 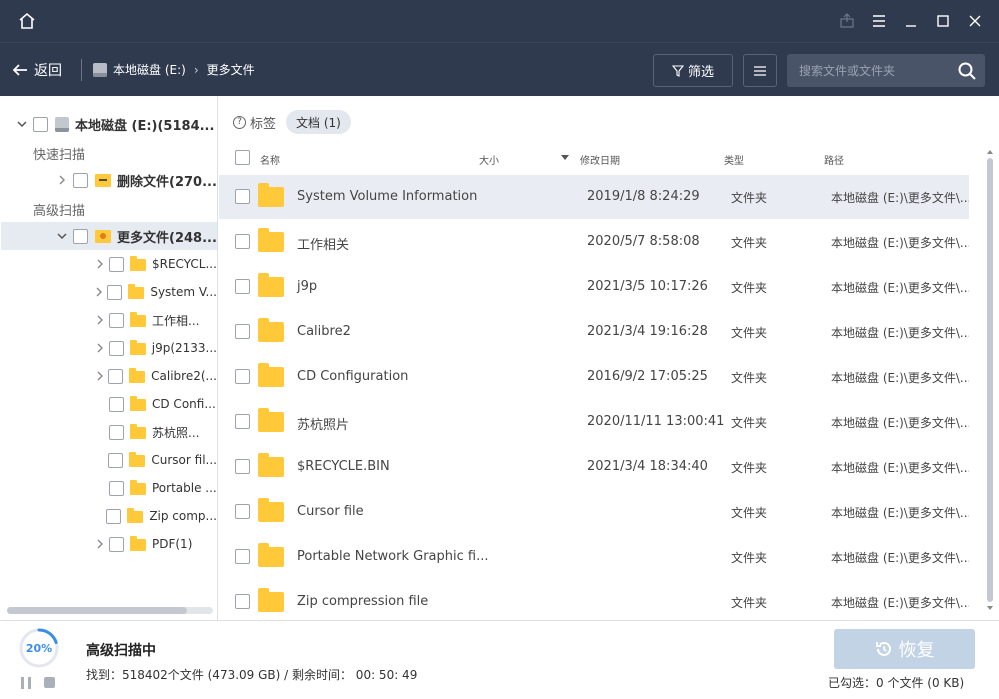 What do you see at coordinates (49, 682) in the screenshot?
I see `stop-button` at bounding box center [49, 682].